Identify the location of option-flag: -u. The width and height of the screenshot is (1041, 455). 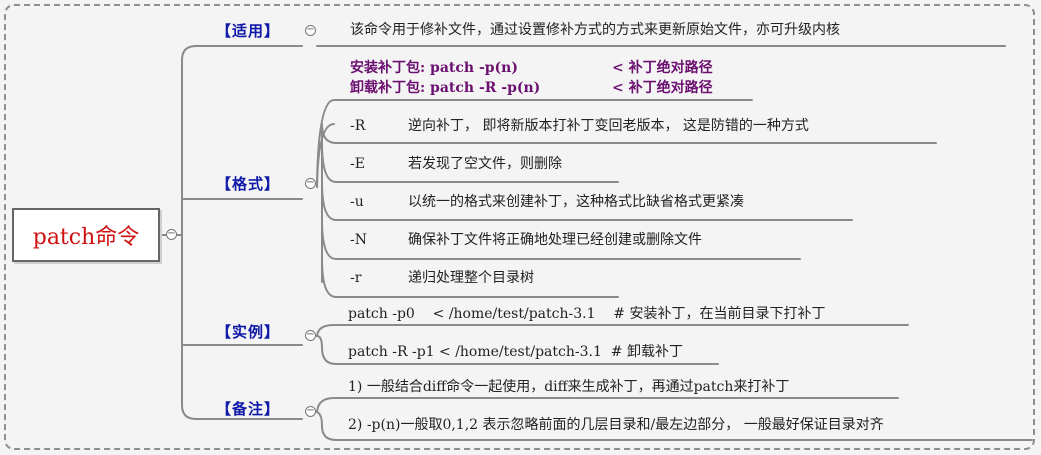
(357, 202).